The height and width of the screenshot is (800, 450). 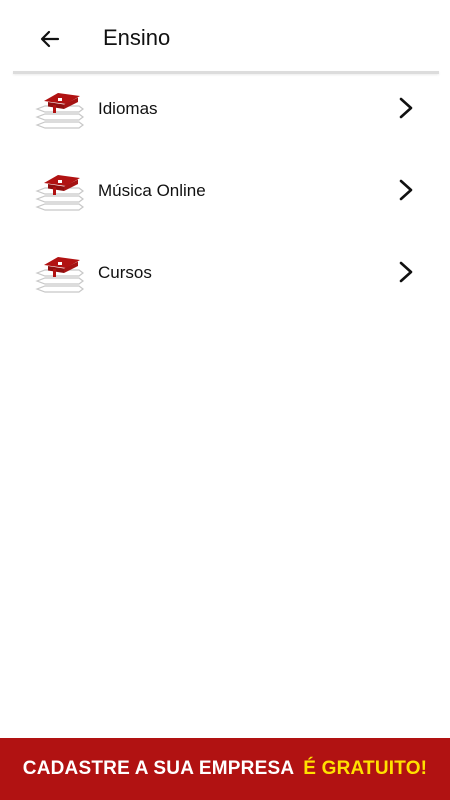 What do you see at coordinates (225, 115) in the screenshot?
I see `list-item-idiomas: Idiomas` at bounding box center [225, 115].